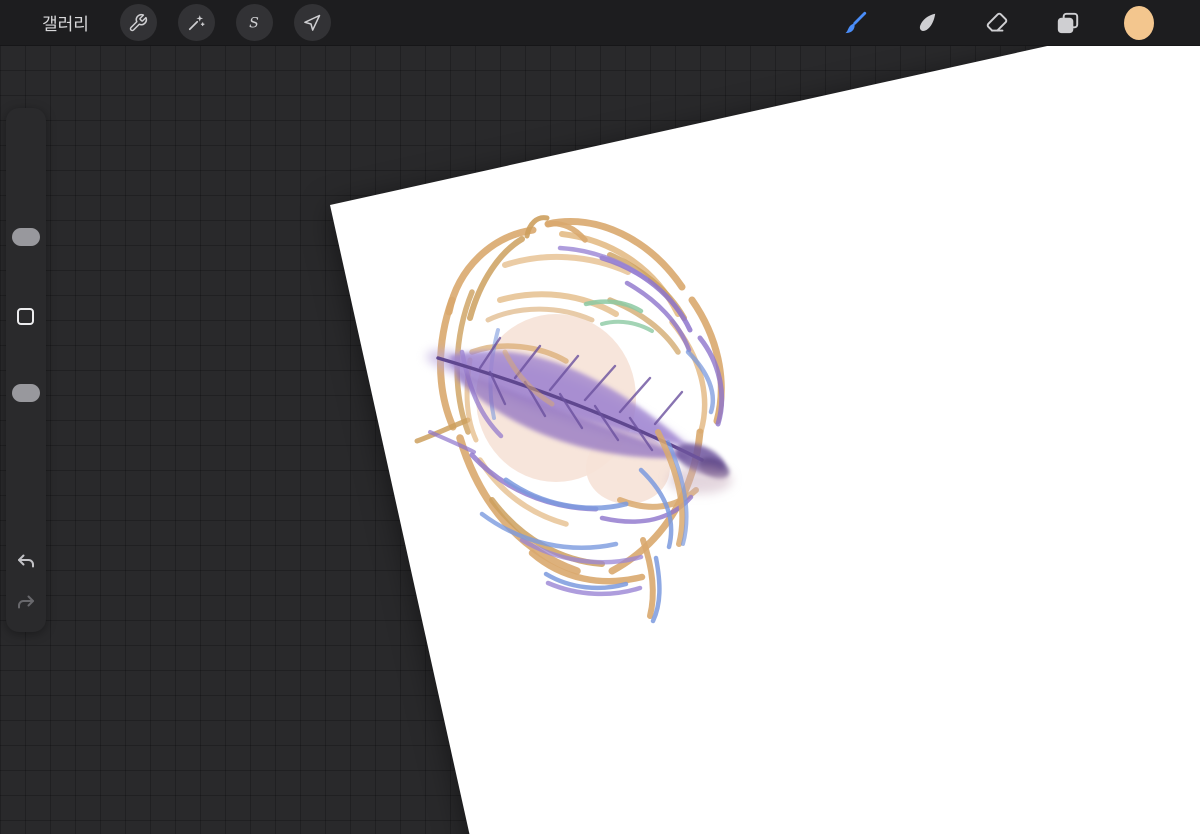 The height and width of the screenshot is (834, 1200). I want to click on paintbrush-icon, so click(856, 22).